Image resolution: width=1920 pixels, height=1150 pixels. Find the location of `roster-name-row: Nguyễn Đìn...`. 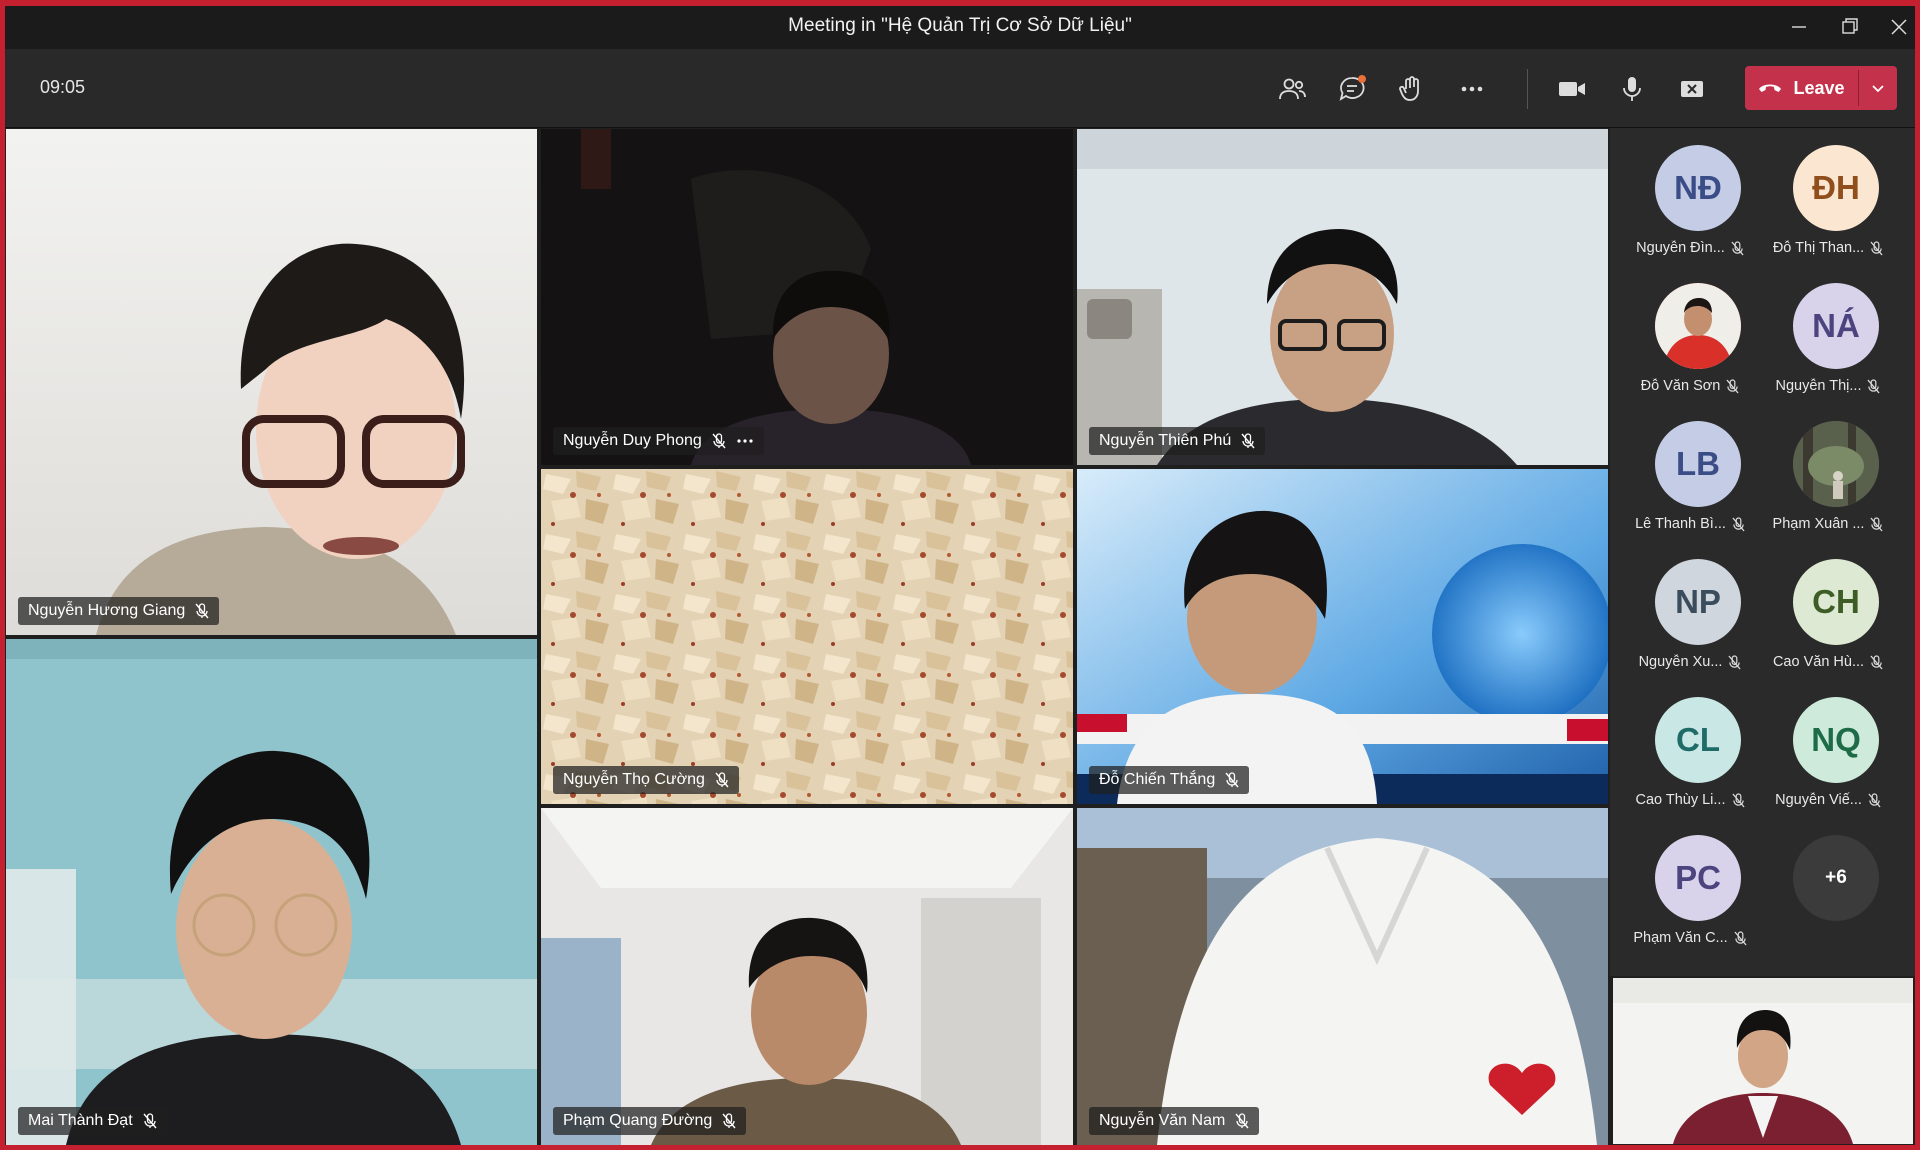

roster-name-row: Nguyễn Đìn... is located at coordinates (1690, 248).